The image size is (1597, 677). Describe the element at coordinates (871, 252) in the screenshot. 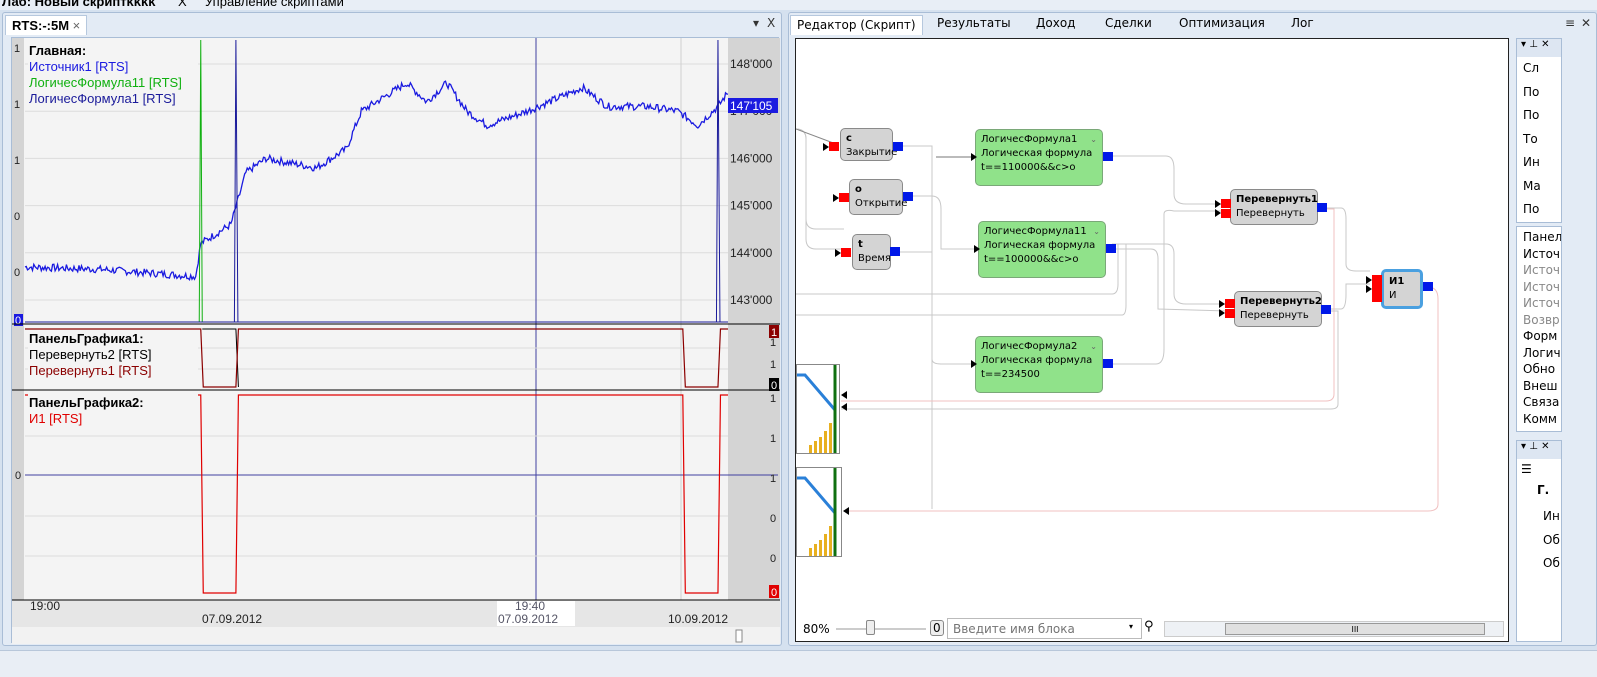

I see `block-t: t Время` at that location.